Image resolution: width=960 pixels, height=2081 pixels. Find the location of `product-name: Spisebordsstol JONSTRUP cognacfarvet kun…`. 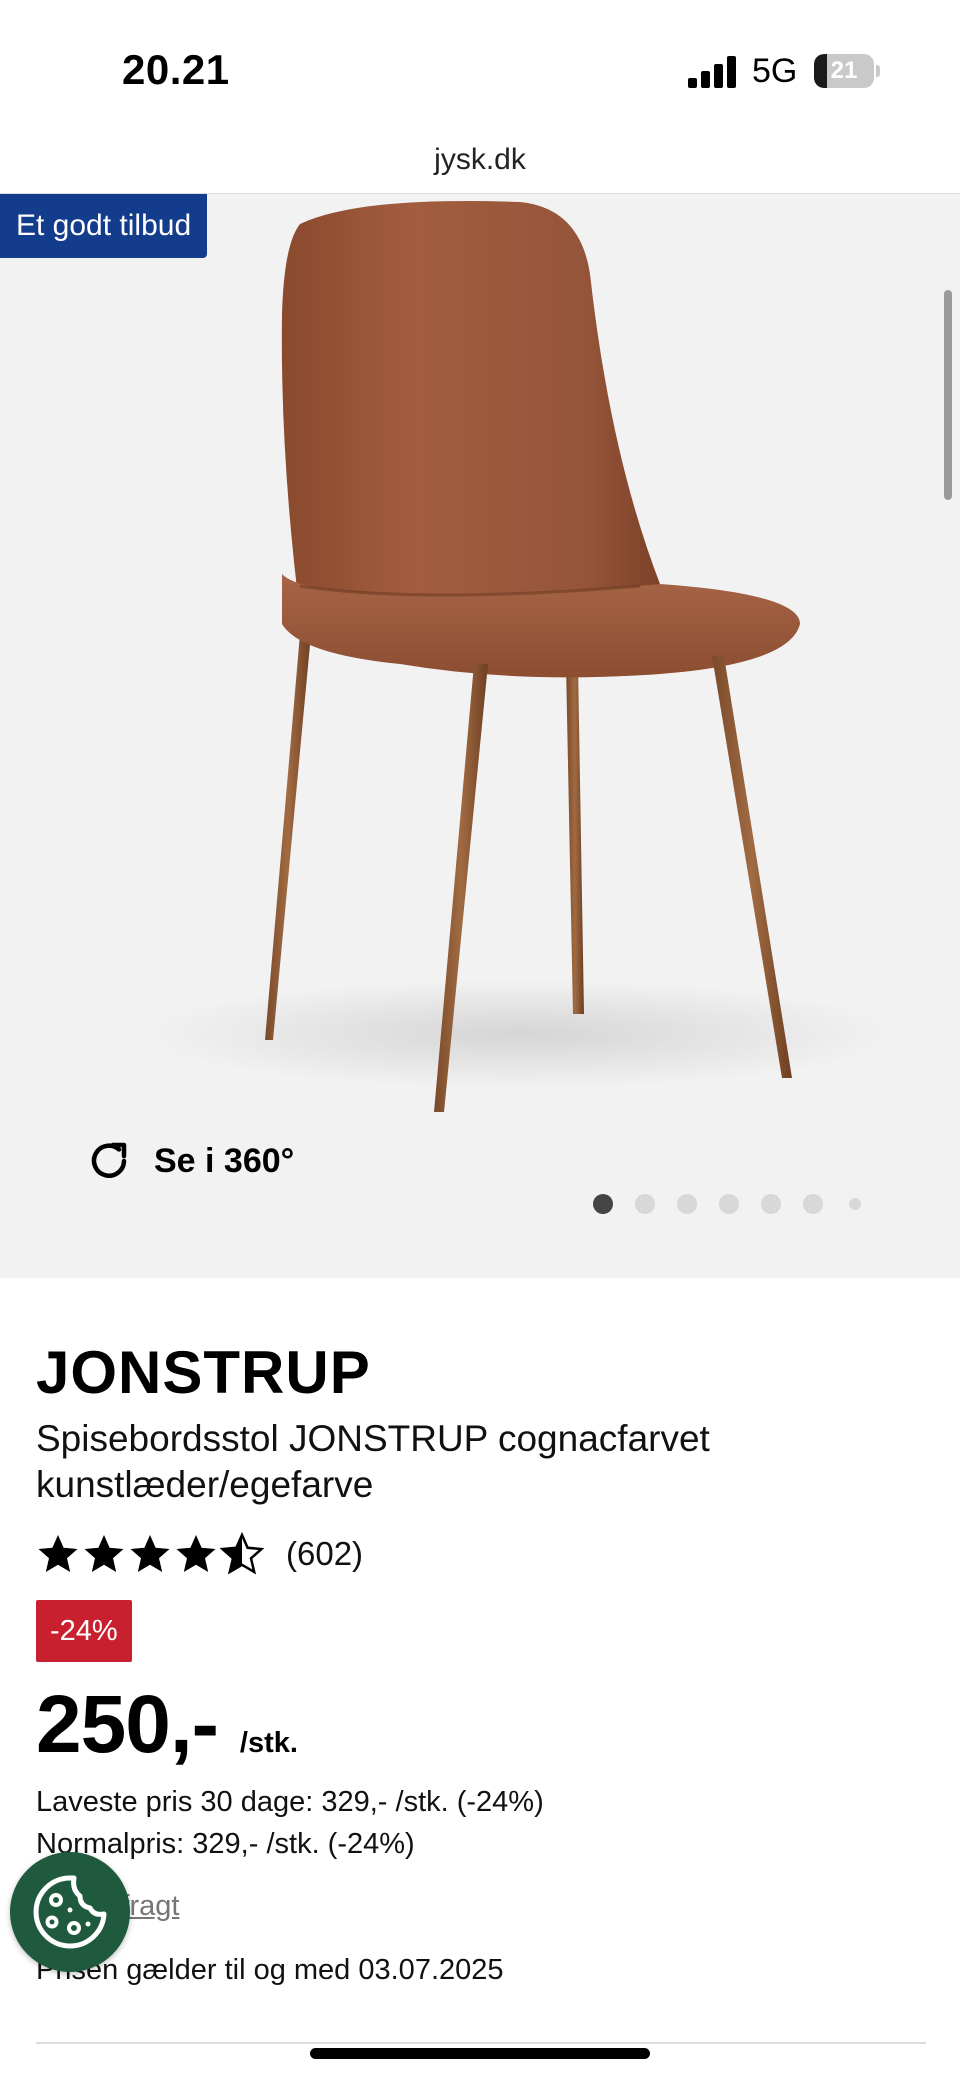

product-name: Spisebordsstol JONSTRUP cognacfarvet kun… is located at coordinates (373, 1461).